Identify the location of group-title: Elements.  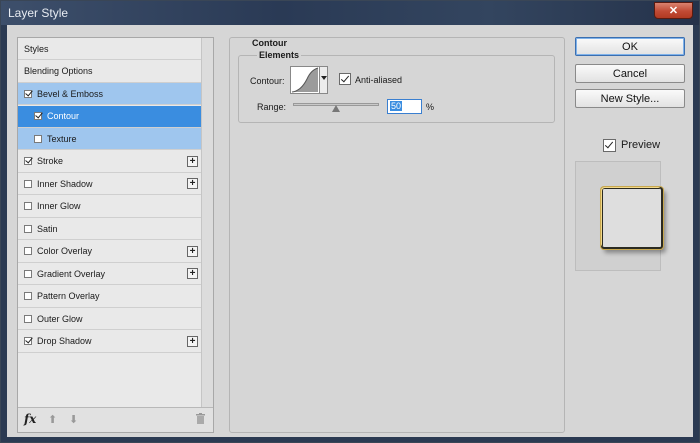
(279, 55).